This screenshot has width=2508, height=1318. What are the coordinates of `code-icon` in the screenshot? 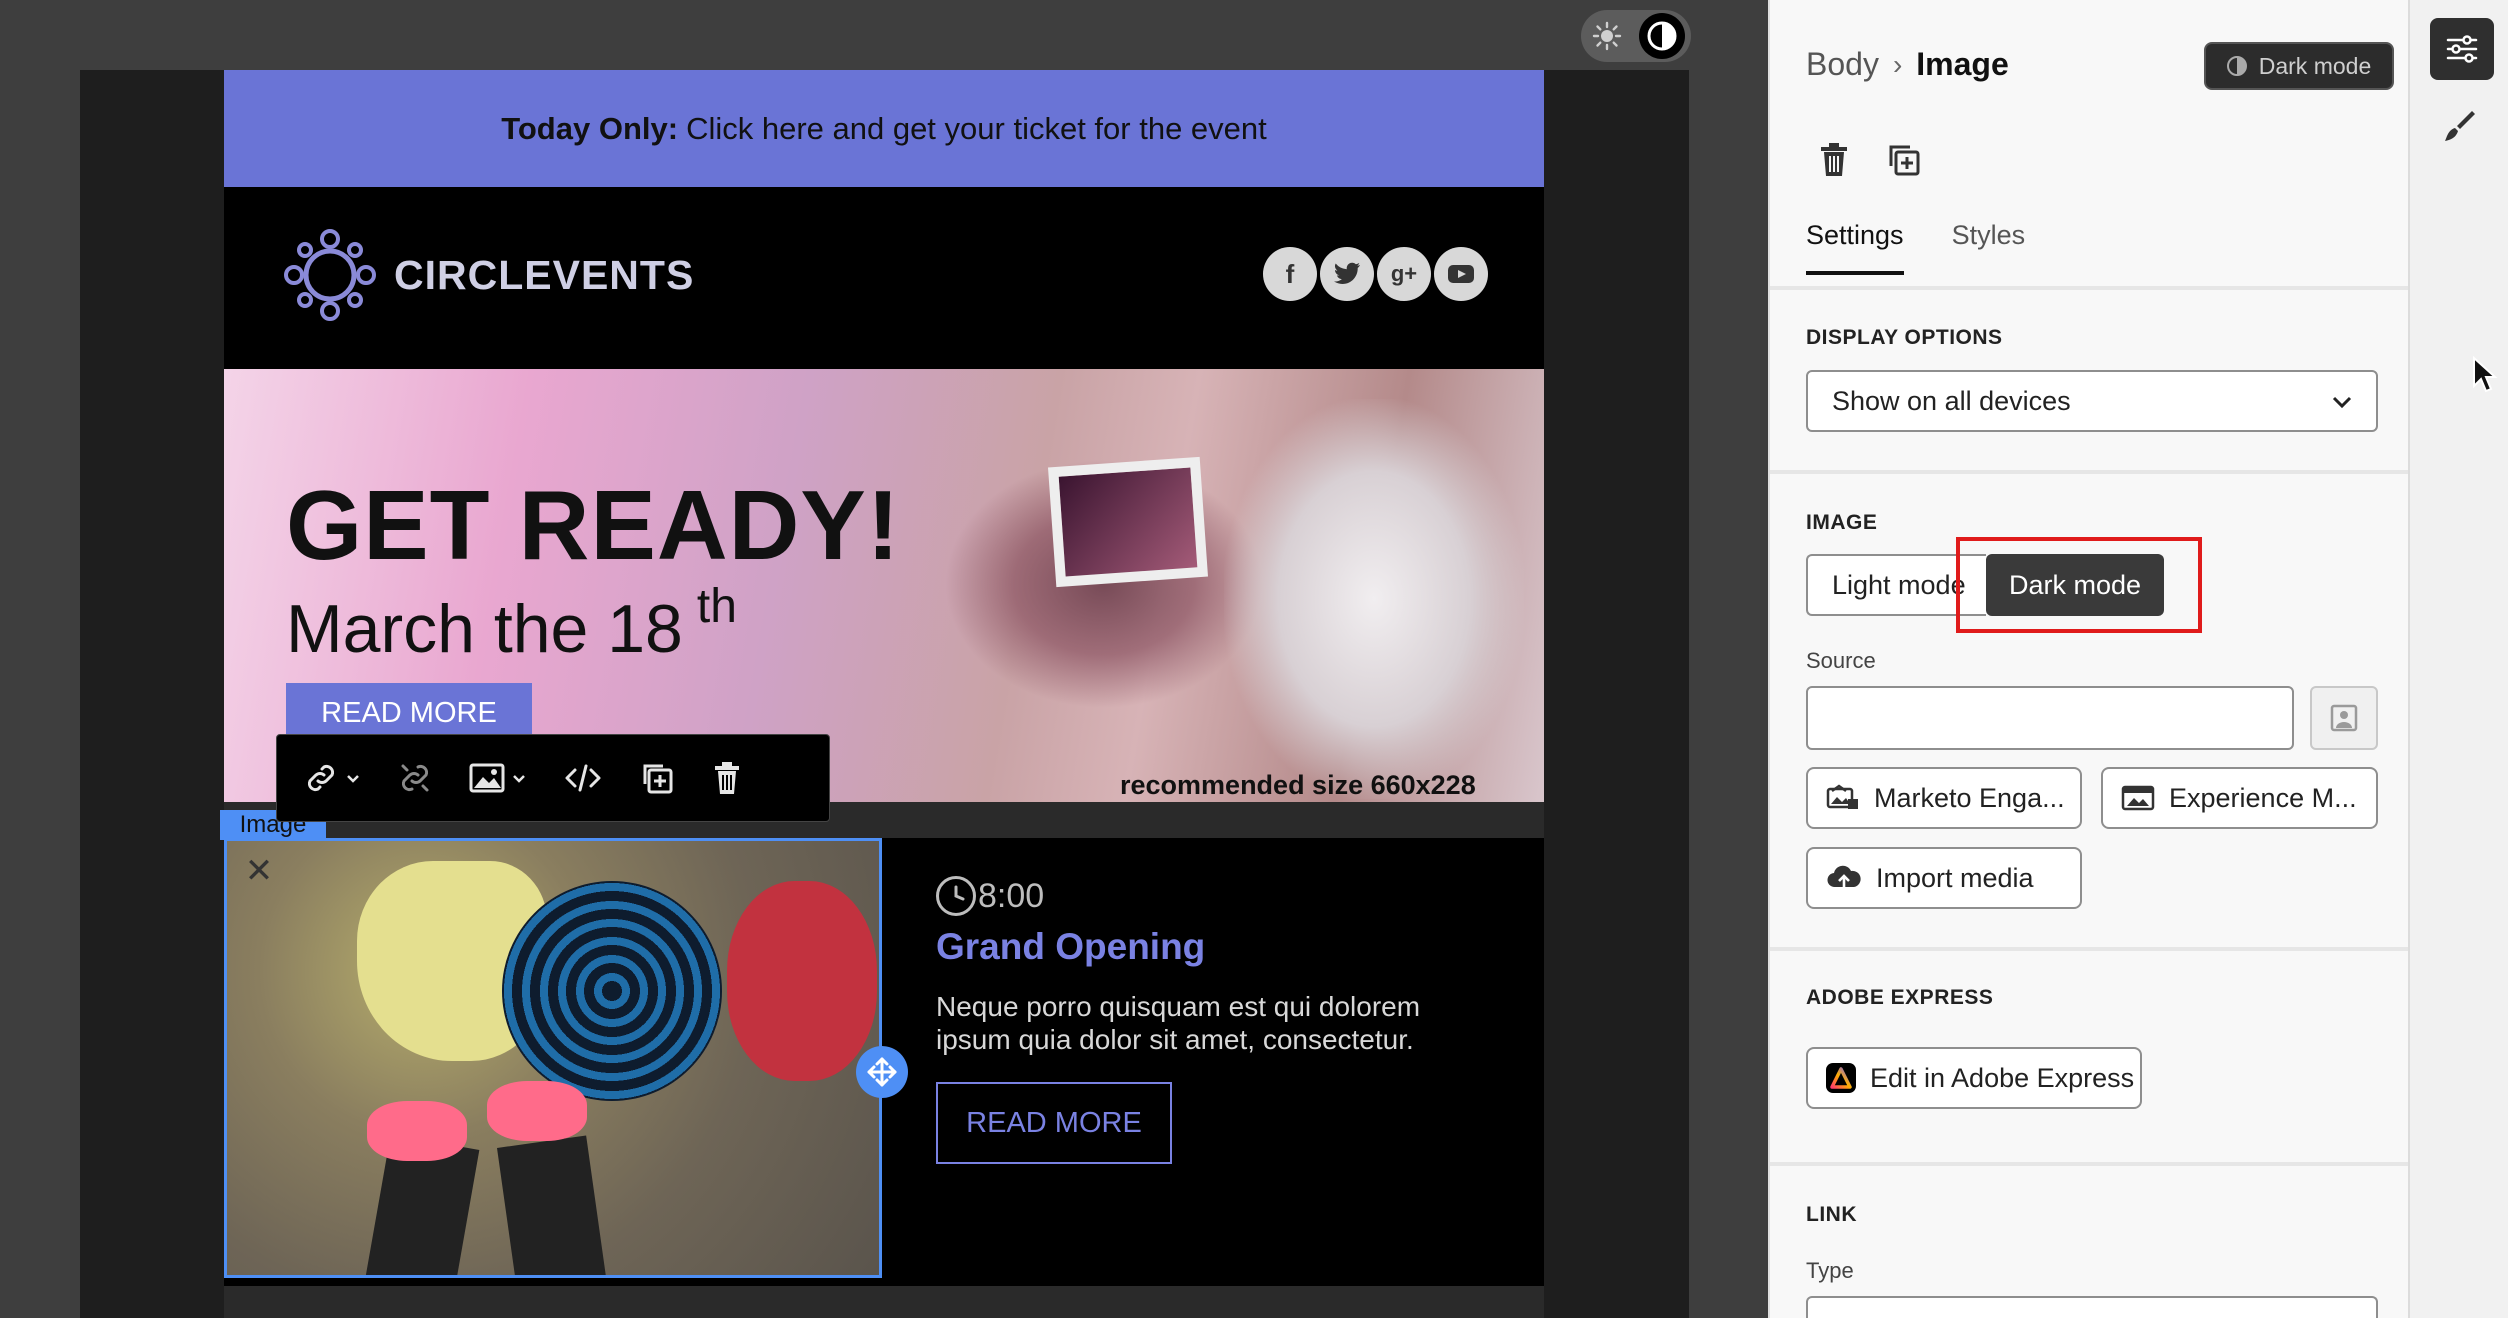 It's located at (583, 778).